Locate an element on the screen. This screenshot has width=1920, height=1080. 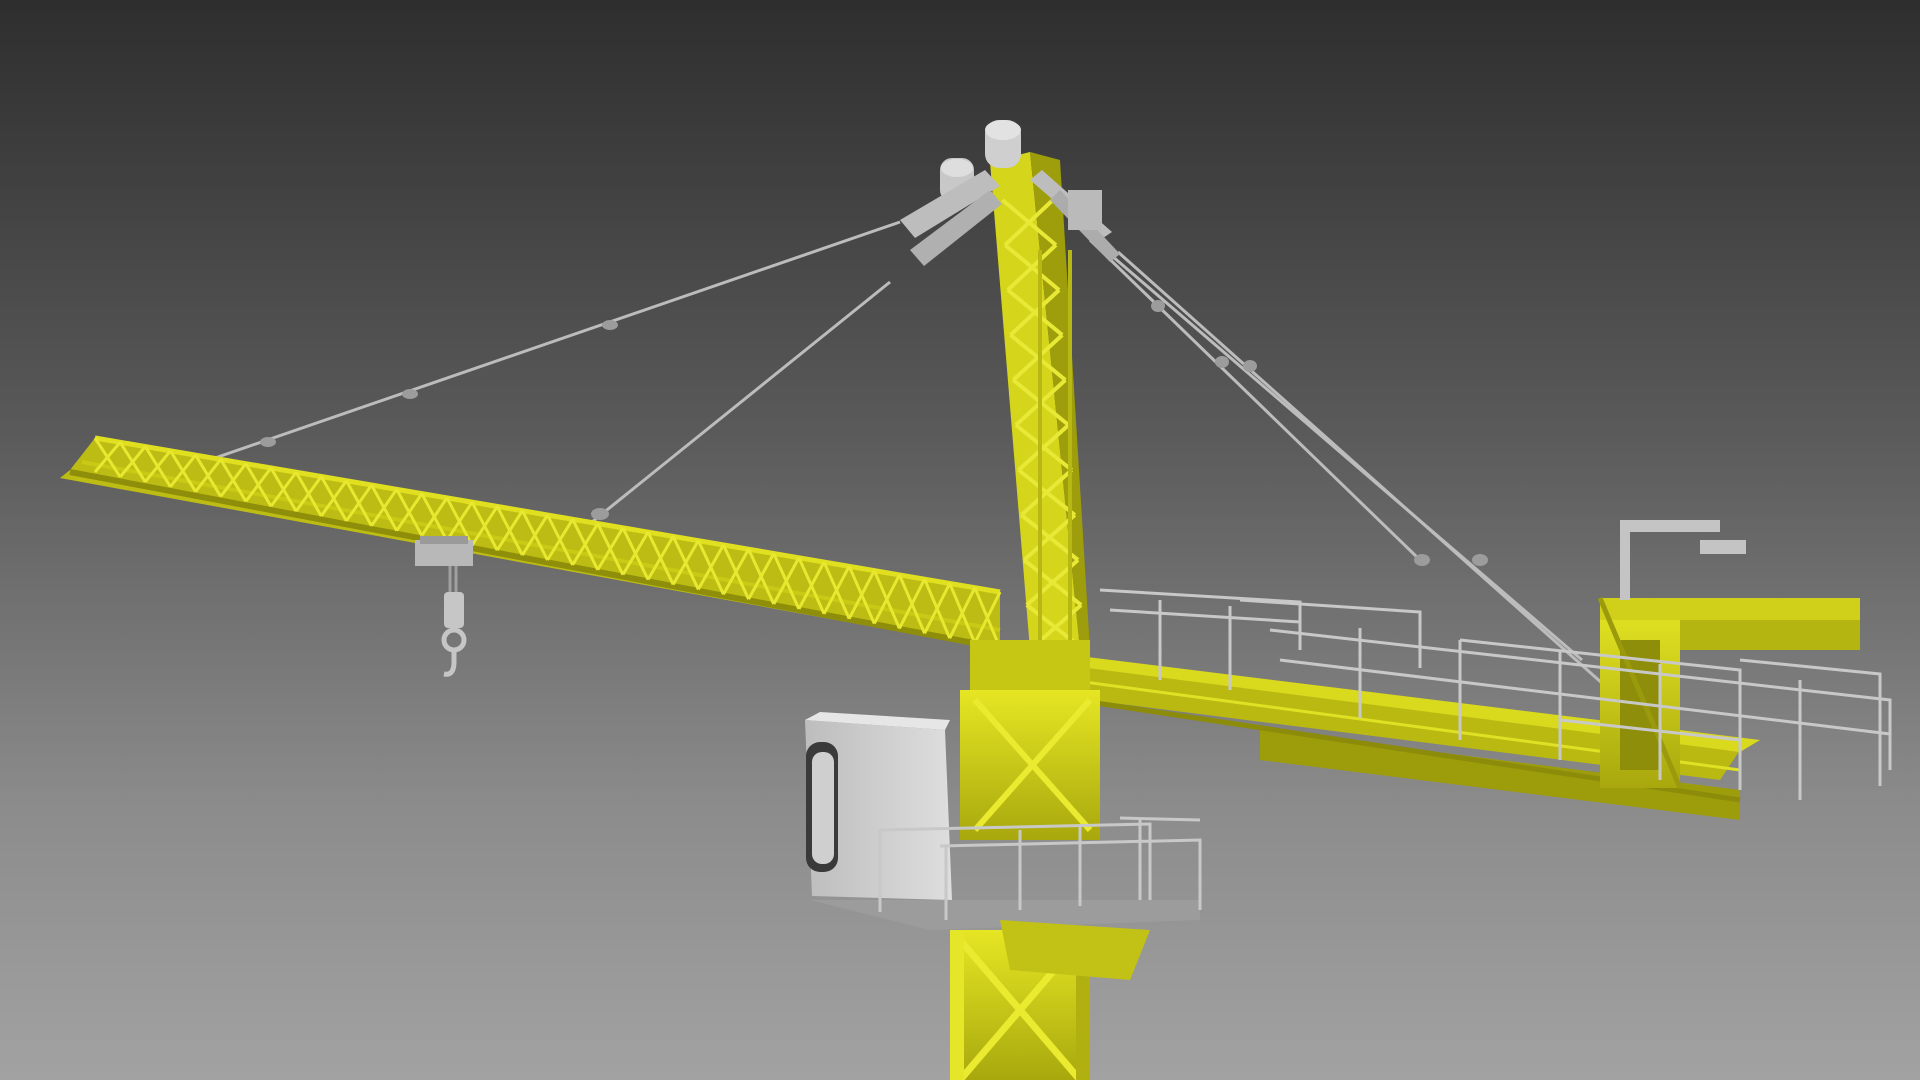
tower-mast is located at coordinates (1050, 1000).